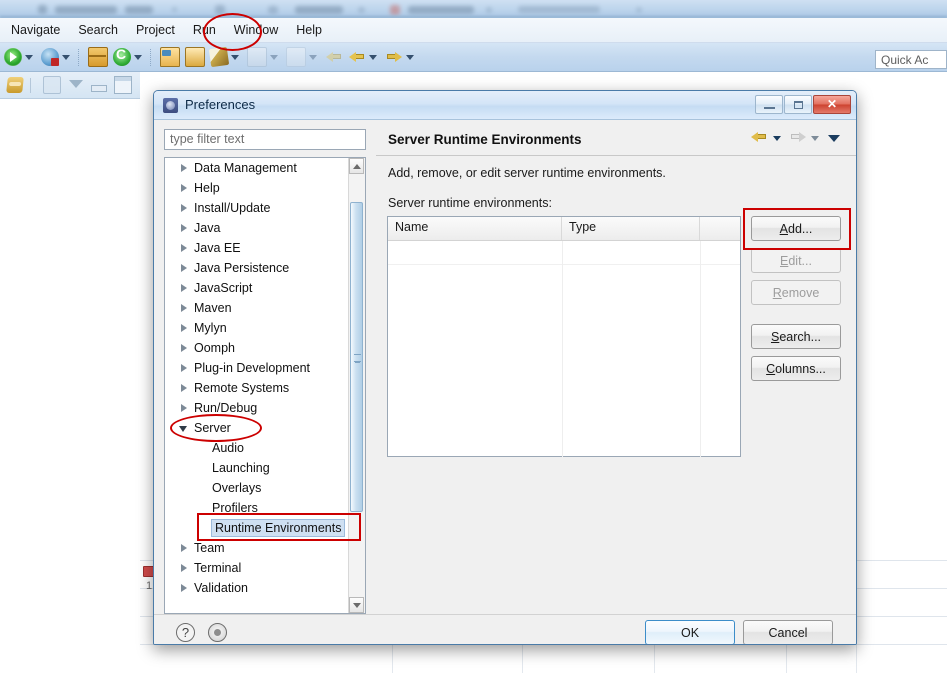 Image resolution: width=947 pixels, height=673 pixels. What do you see at coordinates (257, 308) in the screenshot?
I see `tree-item-maven: Maven` at bounding box center [257, 308].